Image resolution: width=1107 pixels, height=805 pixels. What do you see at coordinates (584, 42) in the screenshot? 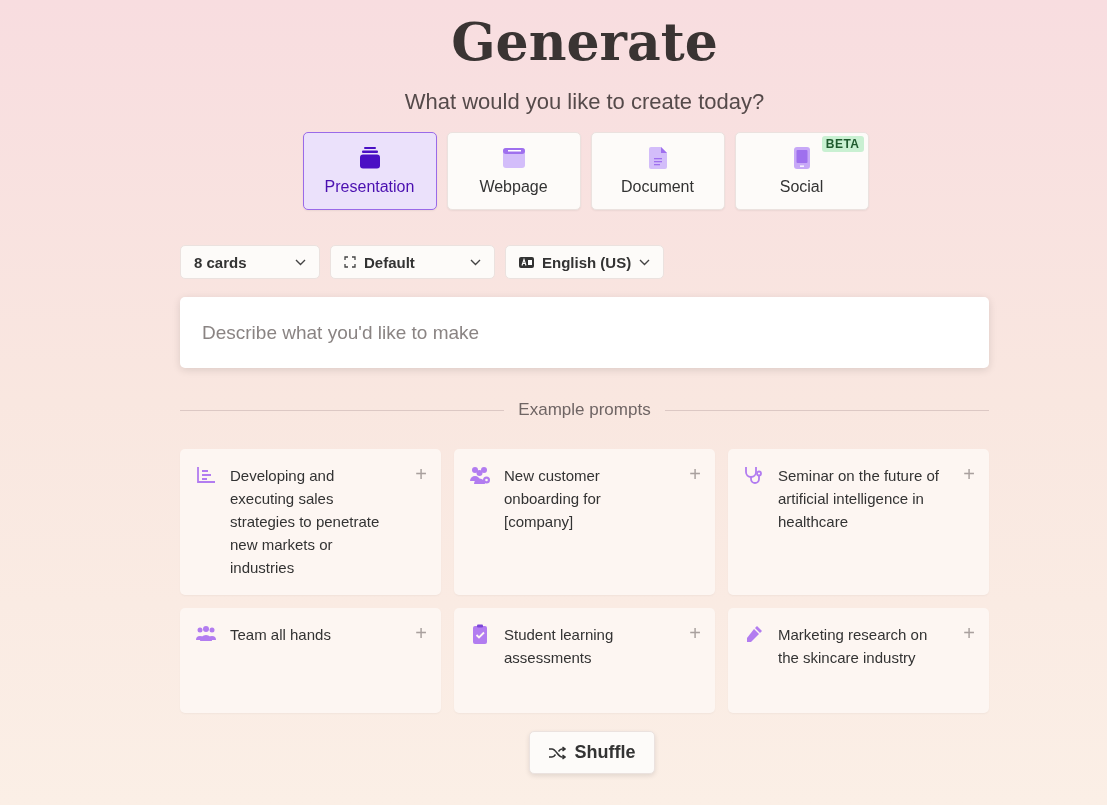
I see `page-title: Generate` at bounding box center [584, 42].